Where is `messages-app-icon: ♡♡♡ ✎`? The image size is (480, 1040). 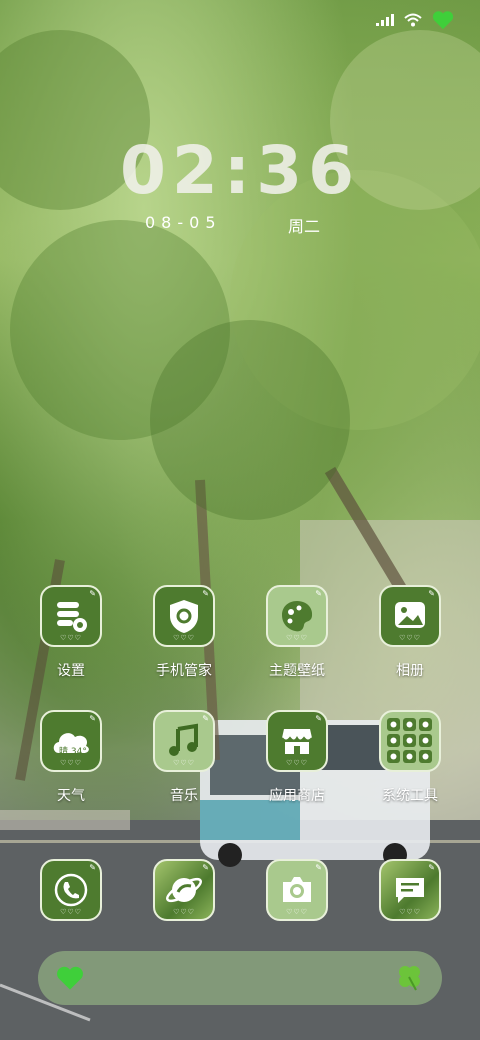
messages-app-icon: ♡♡♡ ✎ is located at coordinates (410, 890).